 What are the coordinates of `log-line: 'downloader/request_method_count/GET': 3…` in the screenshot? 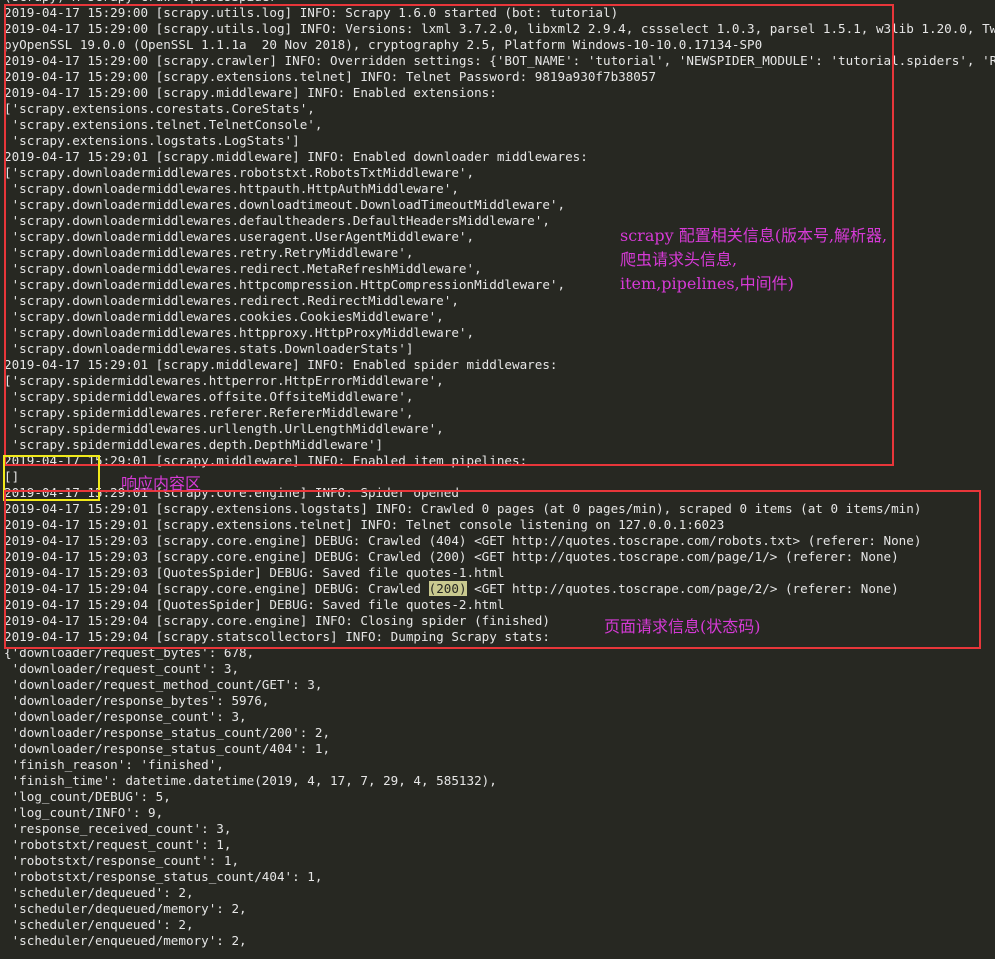 It's located at (163, 684).